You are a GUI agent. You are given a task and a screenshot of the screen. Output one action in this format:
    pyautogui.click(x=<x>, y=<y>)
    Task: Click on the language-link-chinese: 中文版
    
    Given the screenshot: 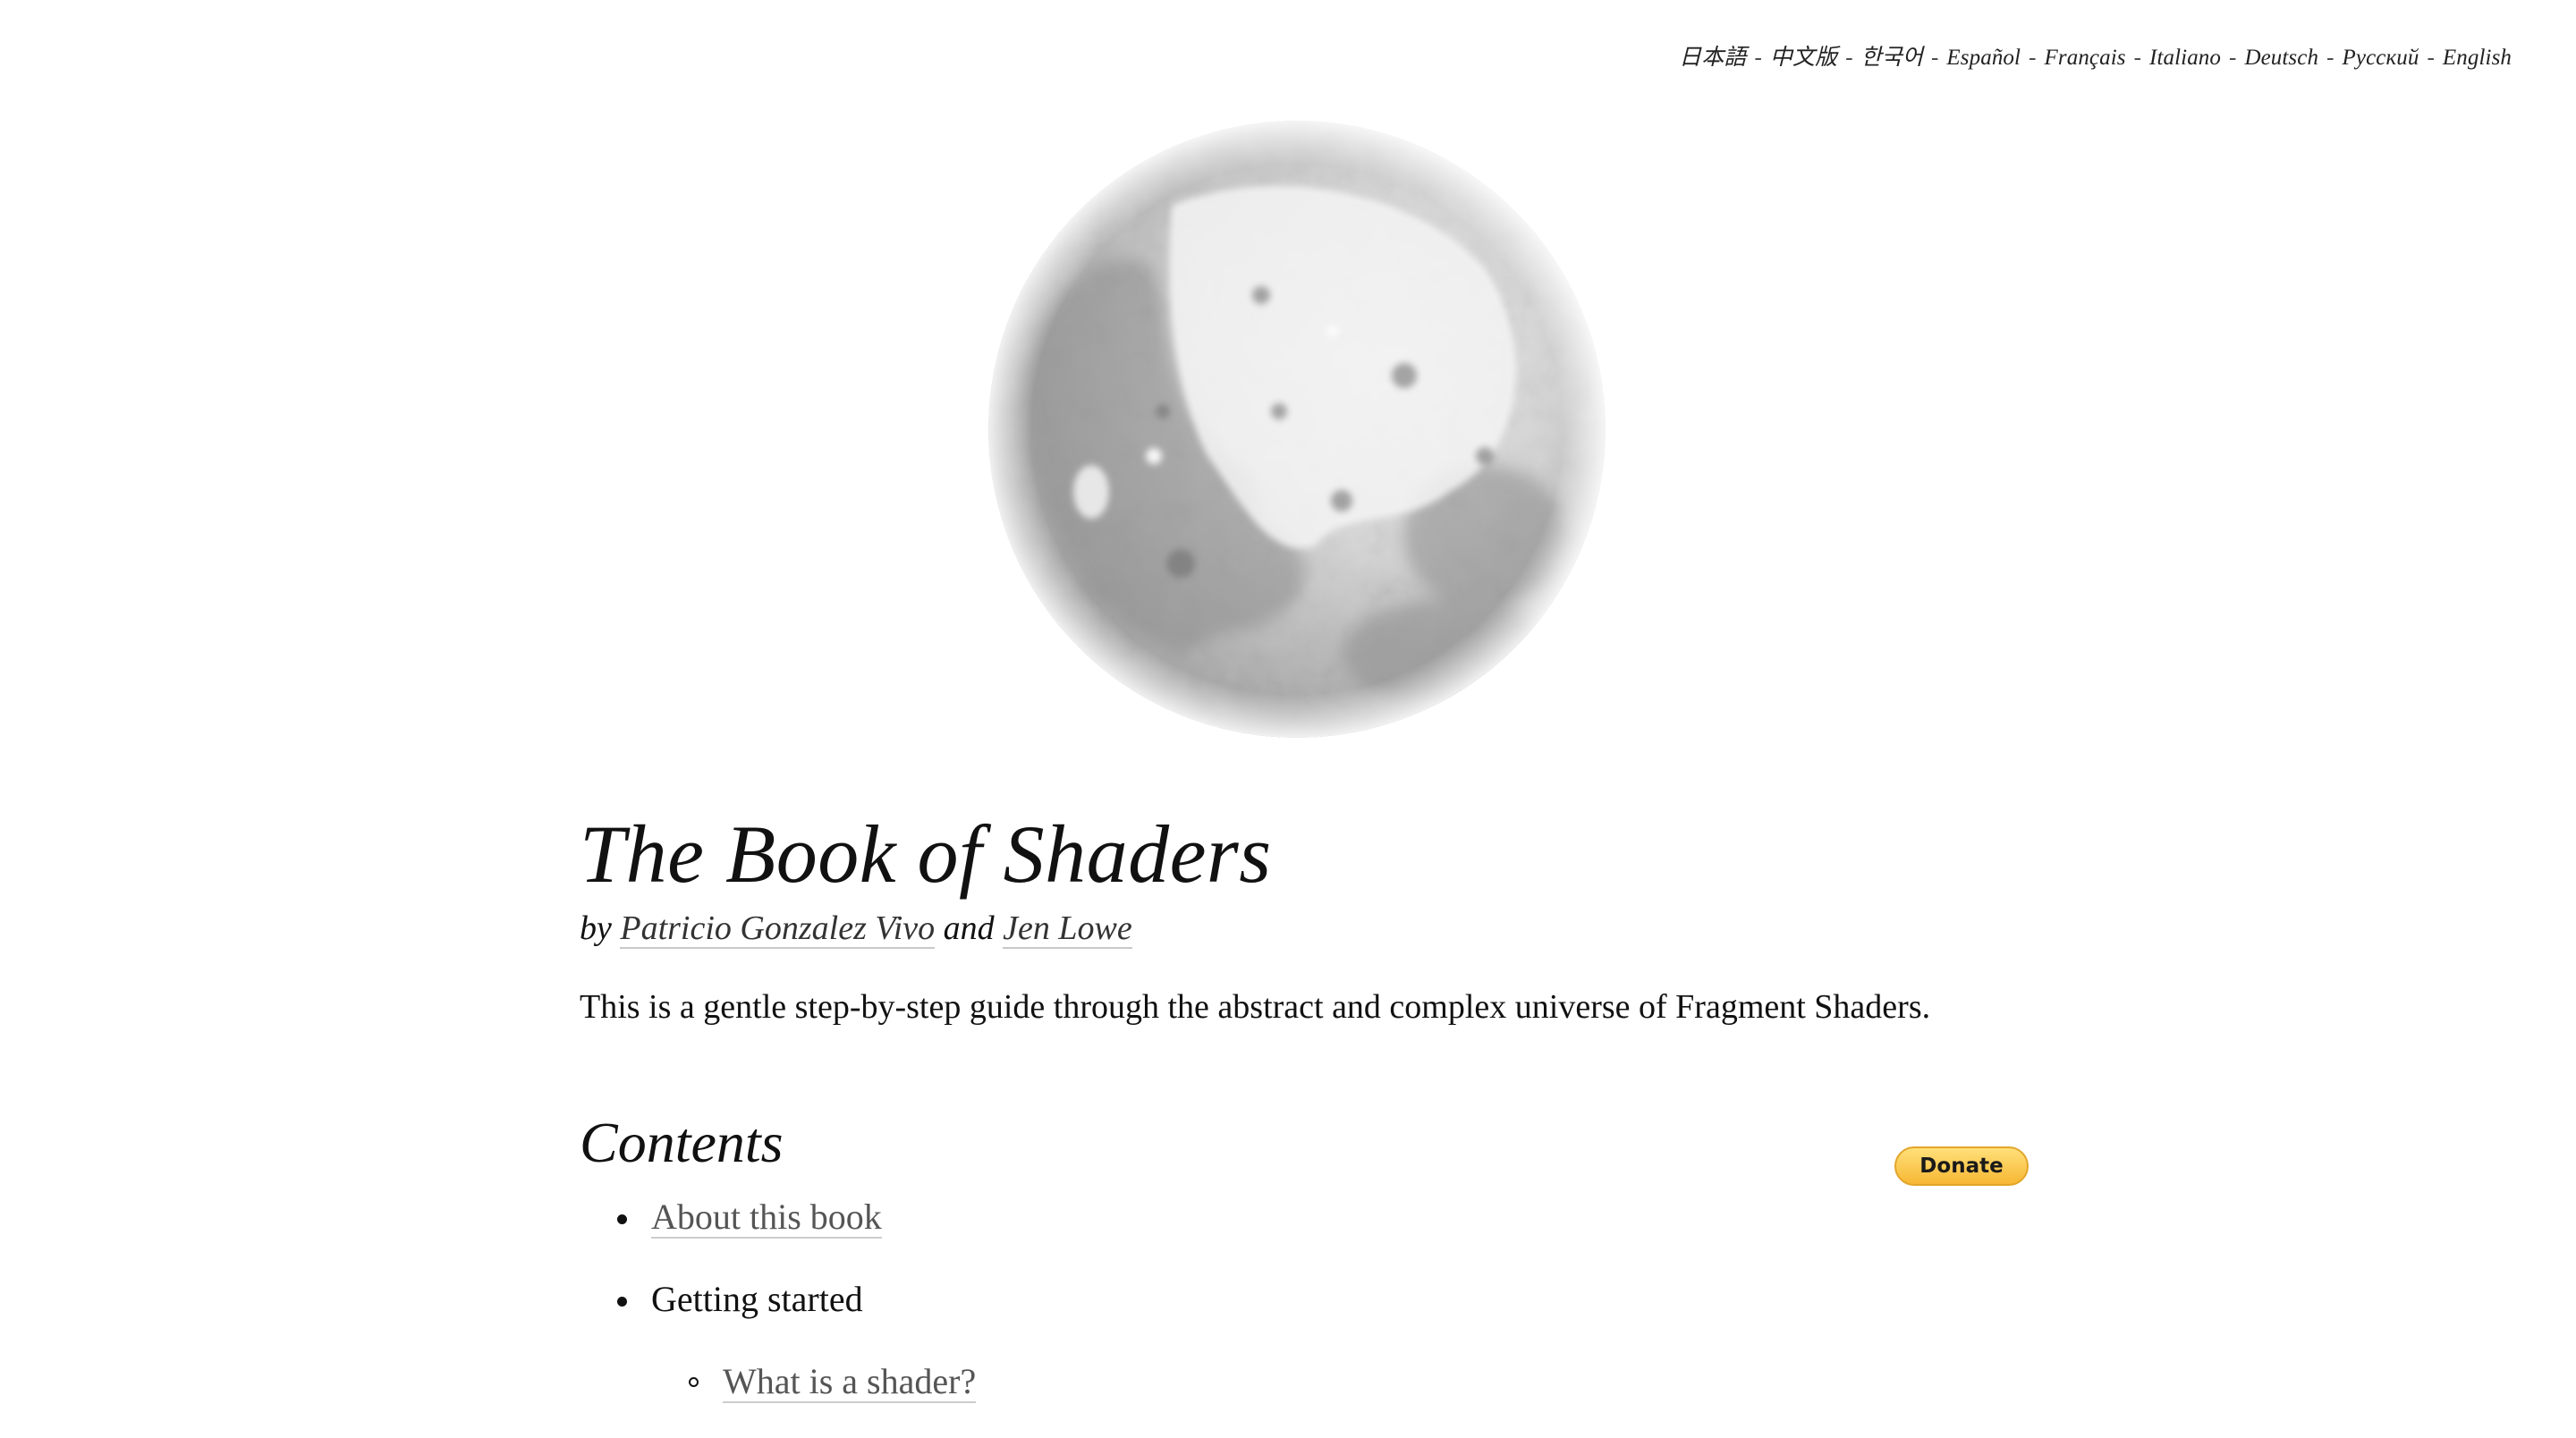 What is the action you would take?
    pyautogui.click(x=1803, y=58)
    